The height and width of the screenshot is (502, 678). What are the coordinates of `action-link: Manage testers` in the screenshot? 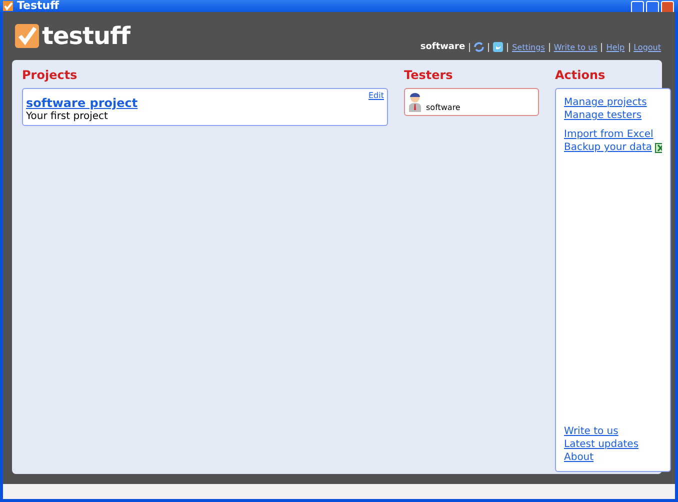 It's located at (613, 115).